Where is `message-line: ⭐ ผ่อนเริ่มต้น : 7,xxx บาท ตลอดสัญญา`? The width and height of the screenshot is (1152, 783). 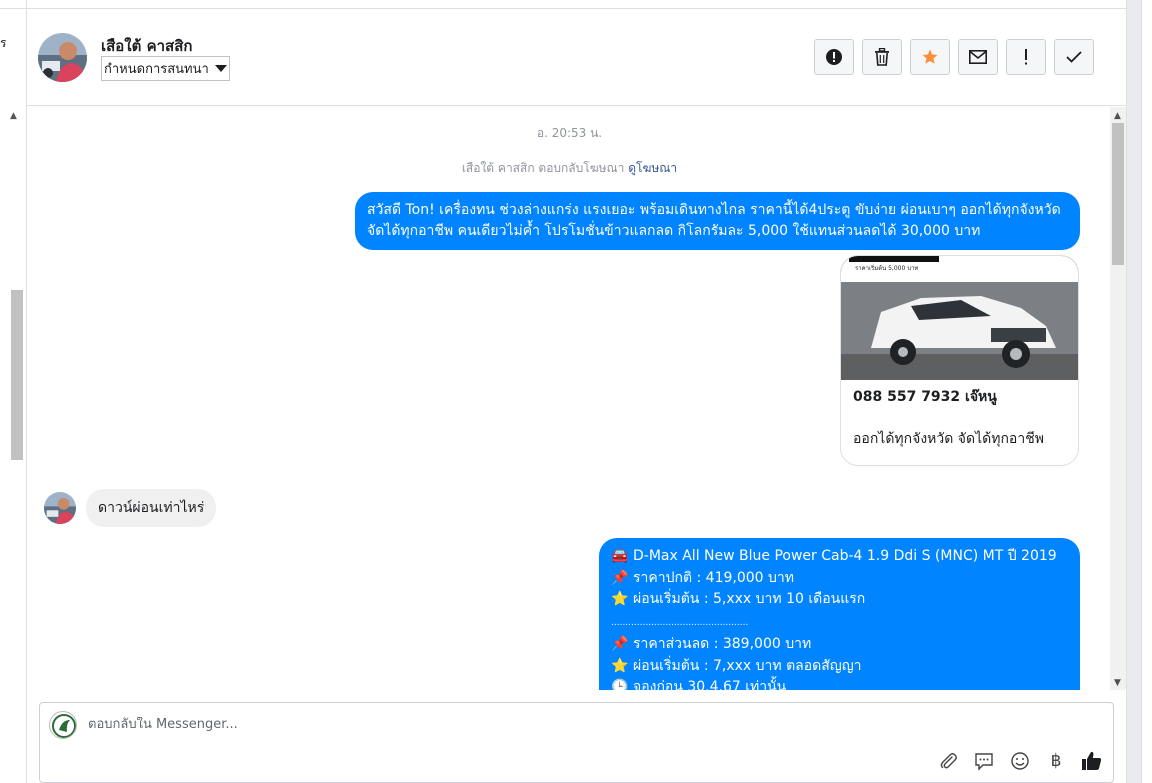
message-line: ⭐ ผ่อนเริ่มต้น : 7,xxx บาท ตลอดสัญญา is located at coordinates (839, 667).